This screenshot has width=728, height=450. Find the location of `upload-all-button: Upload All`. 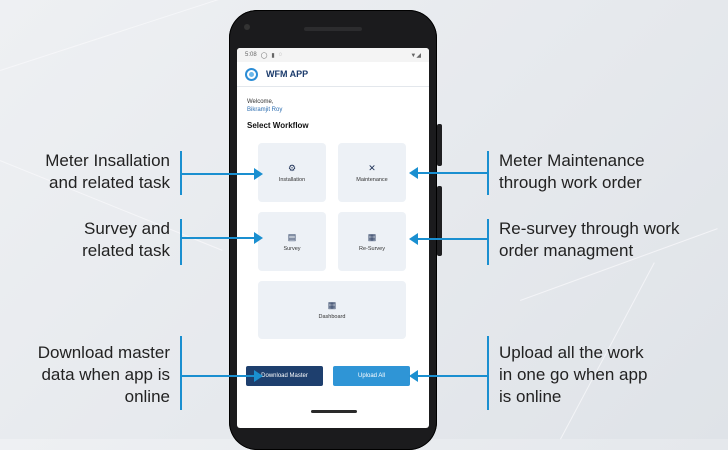

upload-all-button: Upload All is located at coordinates (371, 376).